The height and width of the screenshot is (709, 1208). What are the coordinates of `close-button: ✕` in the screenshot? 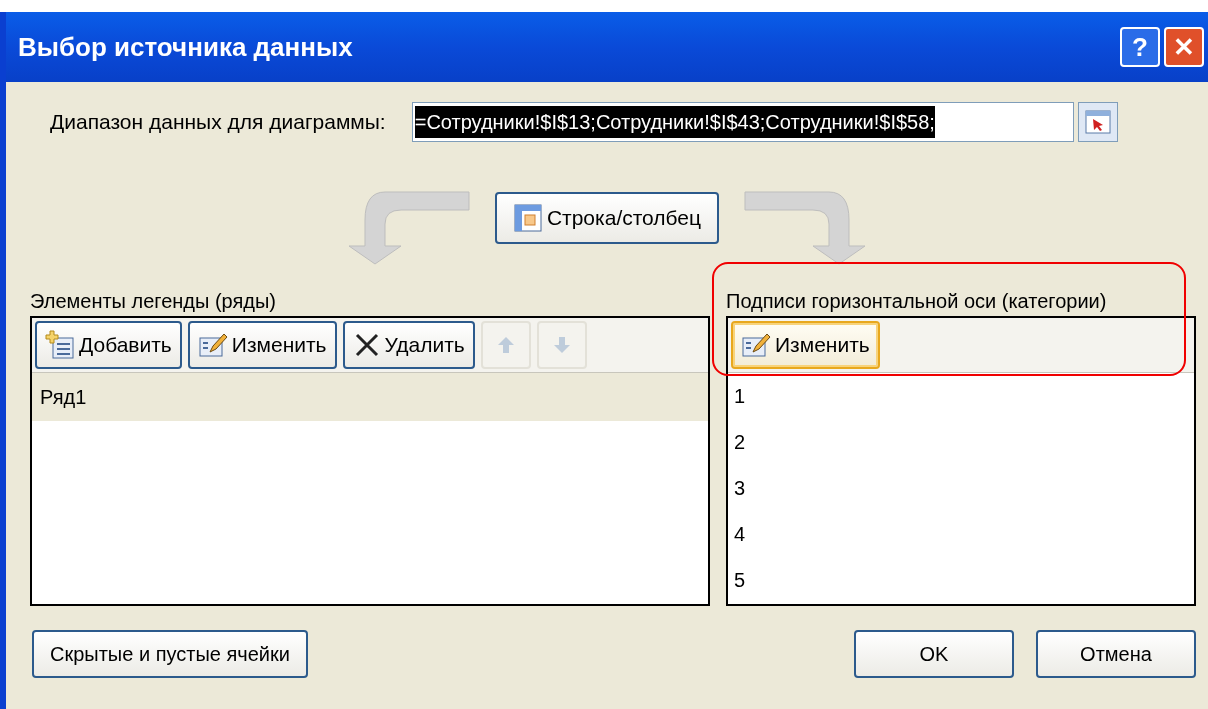 It's located at (1184, 47).